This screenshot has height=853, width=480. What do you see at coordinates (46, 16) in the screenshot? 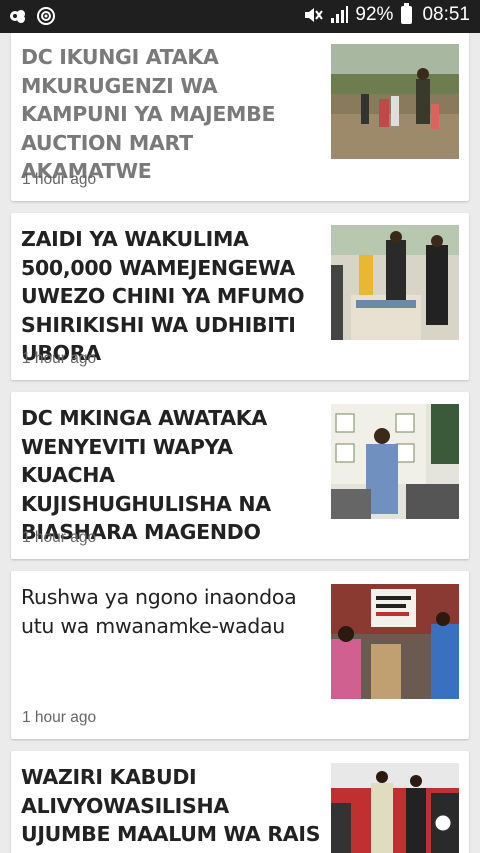
I see `camera-app-icon` at bounding box center [46, 16].